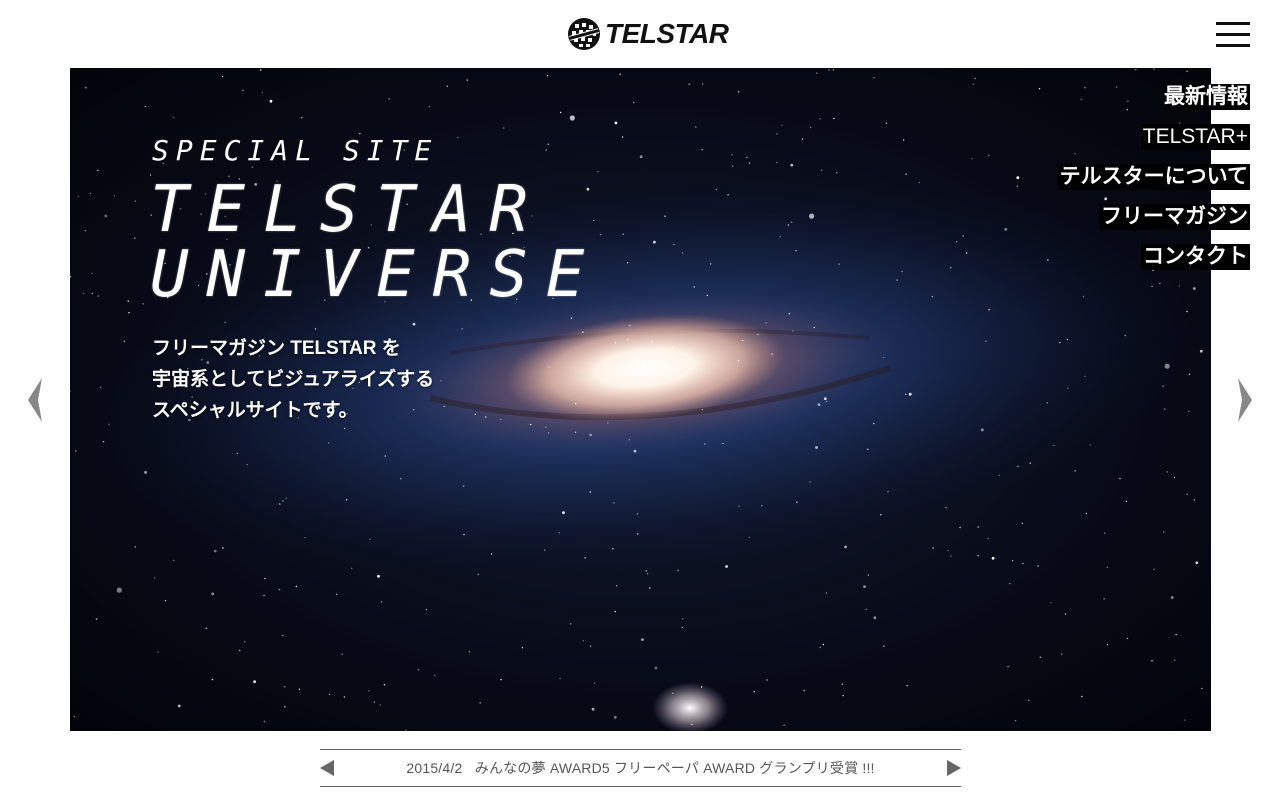 This screenshot has width=1280, height=800. Describe the element at coordinates (1233, 35) in the screenshot. I see `hamburger-menu-icon` at that location.